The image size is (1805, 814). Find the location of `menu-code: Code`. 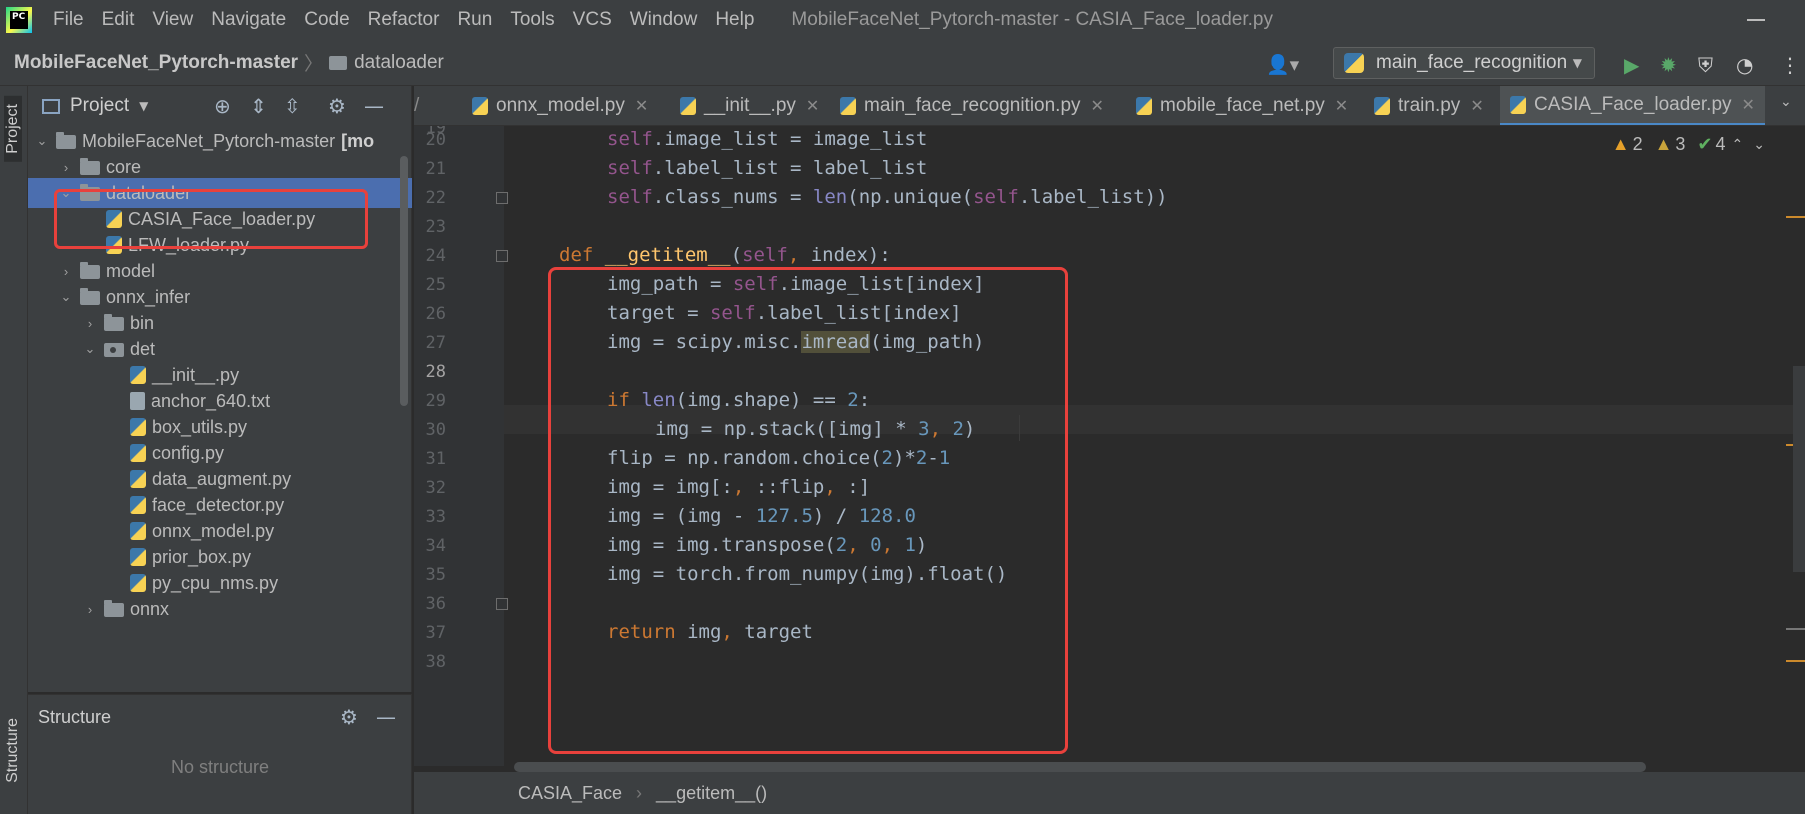

menu-code: Code is located at coordinates (326, 20).